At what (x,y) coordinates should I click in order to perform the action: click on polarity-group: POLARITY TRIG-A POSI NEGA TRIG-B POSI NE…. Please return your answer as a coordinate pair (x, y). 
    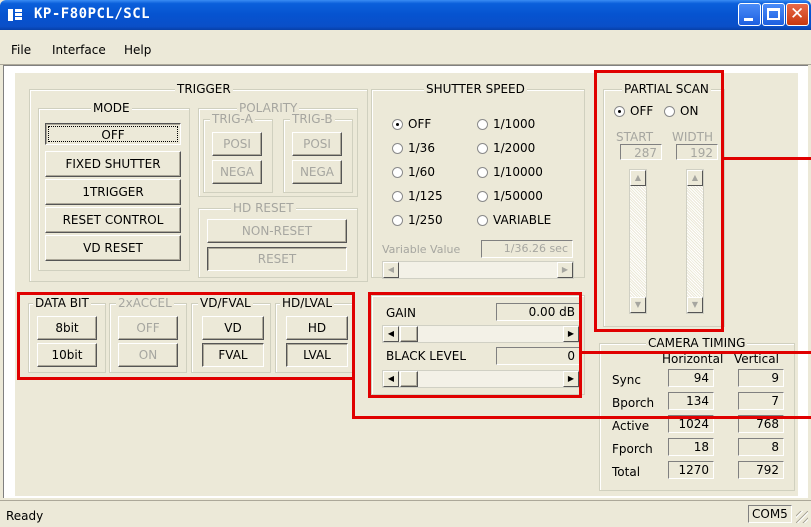
    Looking at the image, I should click on (278, 149).